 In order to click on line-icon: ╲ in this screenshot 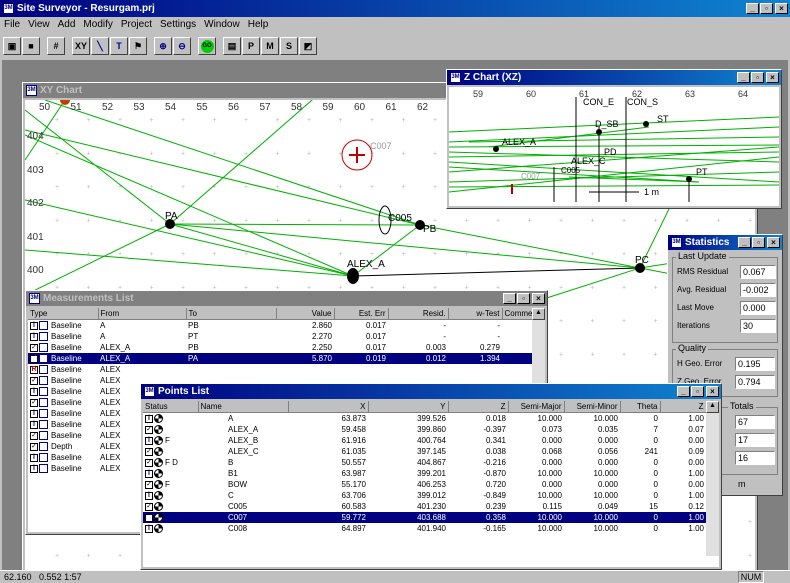, I will do `click(100, 46)`.